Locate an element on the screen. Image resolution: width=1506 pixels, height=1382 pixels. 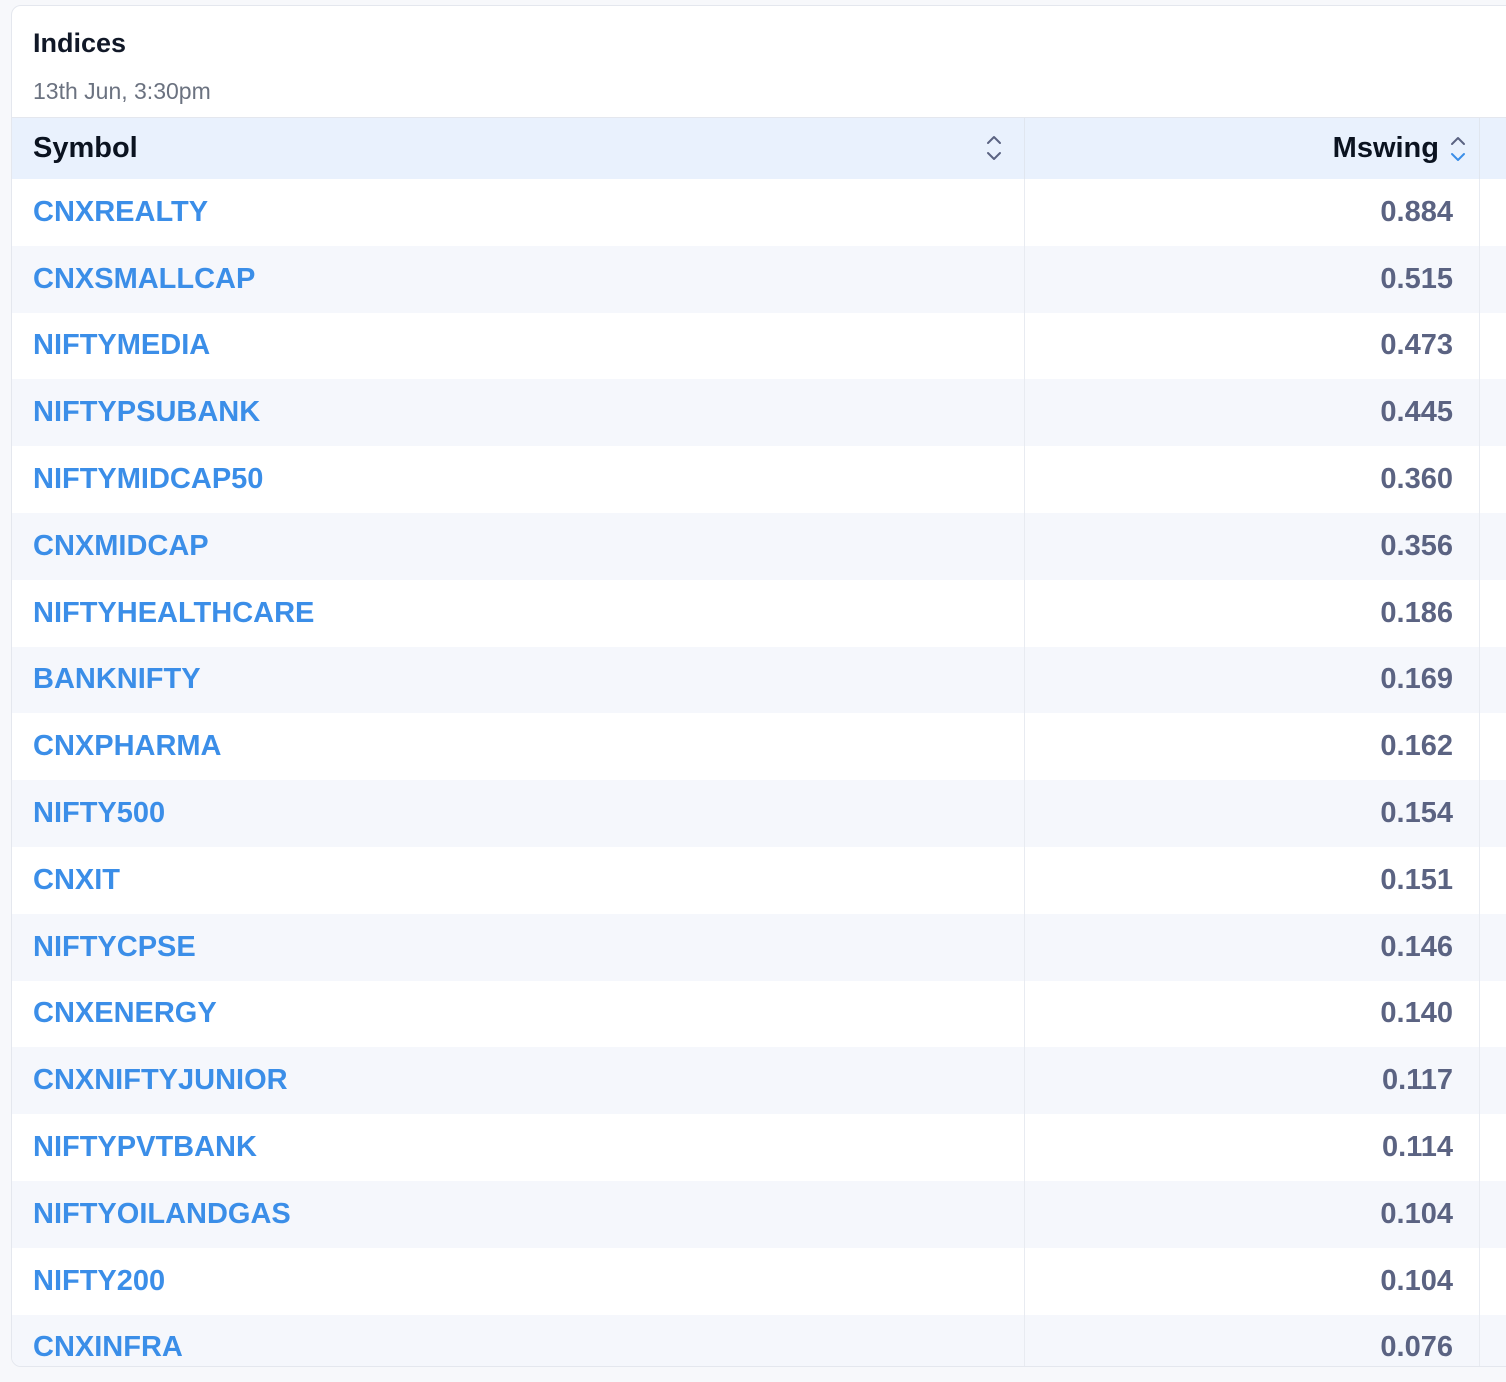
table-row: NIFTYOILANDGAS 0.104 is located at coordinates (759, 1214).